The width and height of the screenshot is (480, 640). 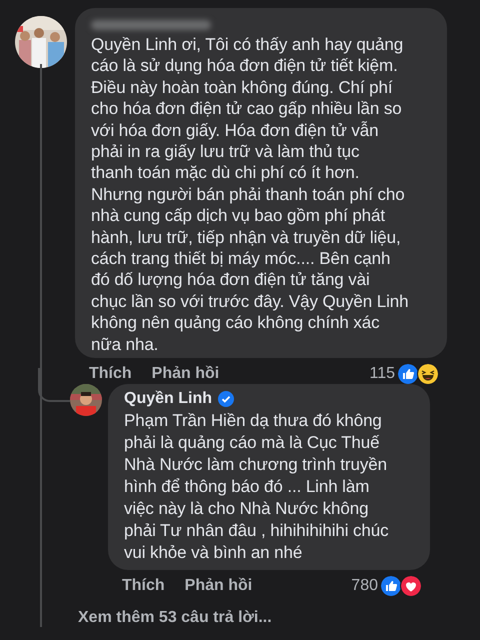 What do you see at coordinates (411, 586) in the screenshot?
I see `heart-reaction-icon` at bounding box center [411, 586].